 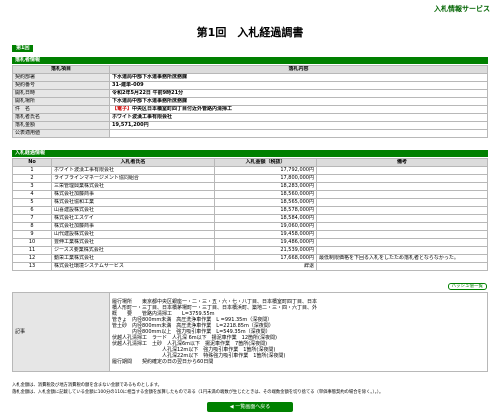 I want to click on info-row: 契約部署 下水道局中部下水道事務所庶務課, so click(x=250, y=77).